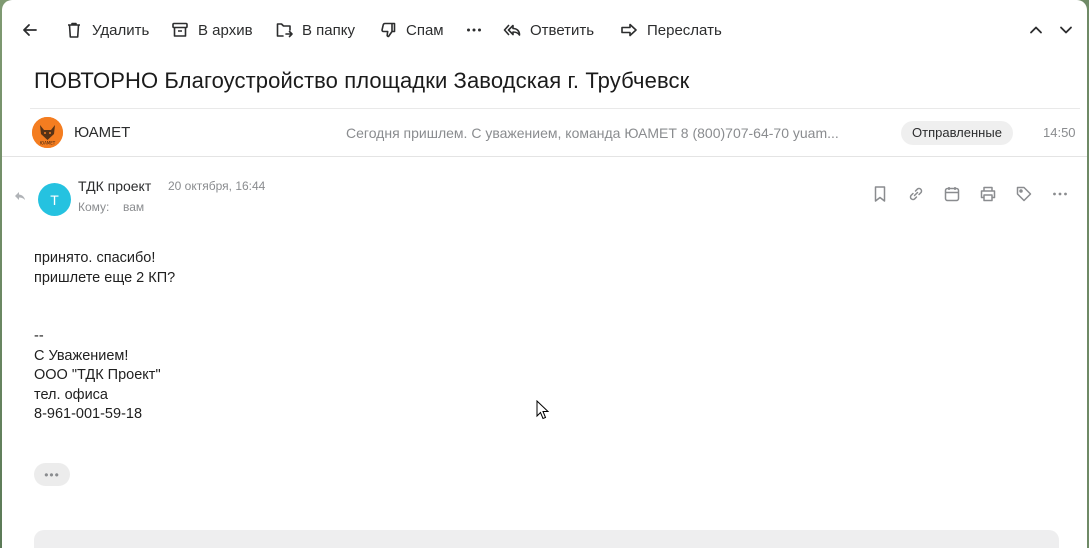 This screenshot has height=548, width=1089. I want to click on recipient-value: вам, so click(133, 207).